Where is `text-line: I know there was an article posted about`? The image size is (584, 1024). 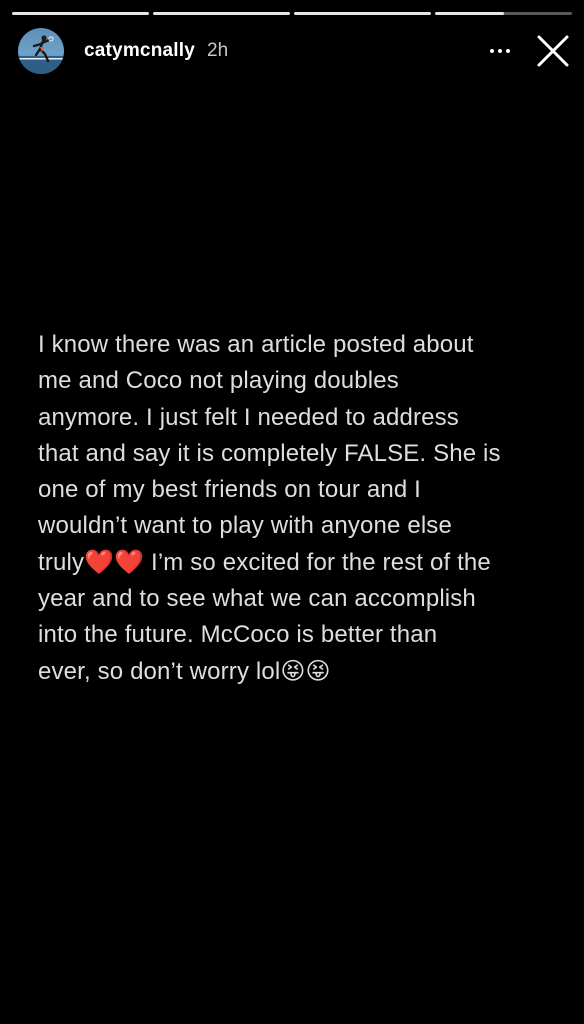 text-line: I know there was an article posted about is located at coordinates (256, 344).